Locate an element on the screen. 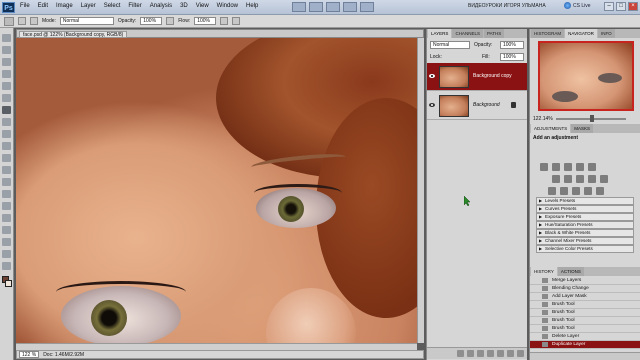  brush-tool-icon is located at coordinates (6, 110).